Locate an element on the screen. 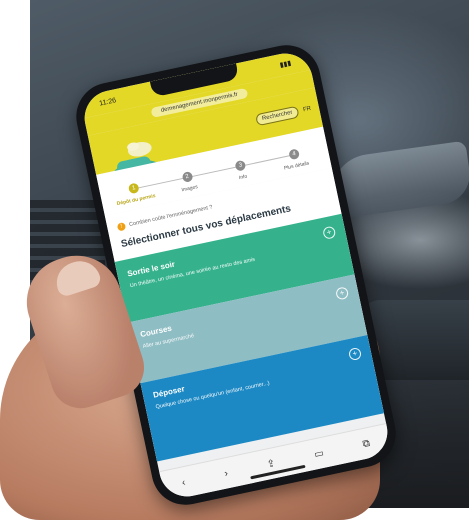 The height and width of the screenshot is (520, 469). chevron-right-icon: › is located at coordinates (226, 473).